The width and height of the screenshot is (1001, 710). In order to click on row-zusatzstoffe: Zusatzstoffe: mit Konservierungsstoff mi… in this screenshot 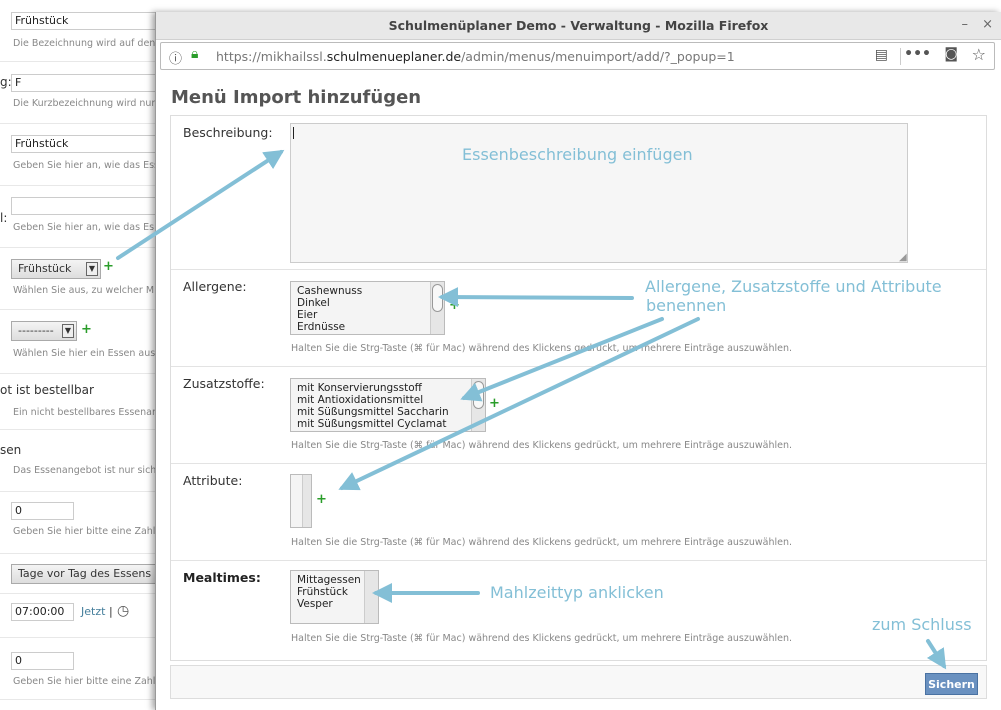, I will do `click(578, 415)`.